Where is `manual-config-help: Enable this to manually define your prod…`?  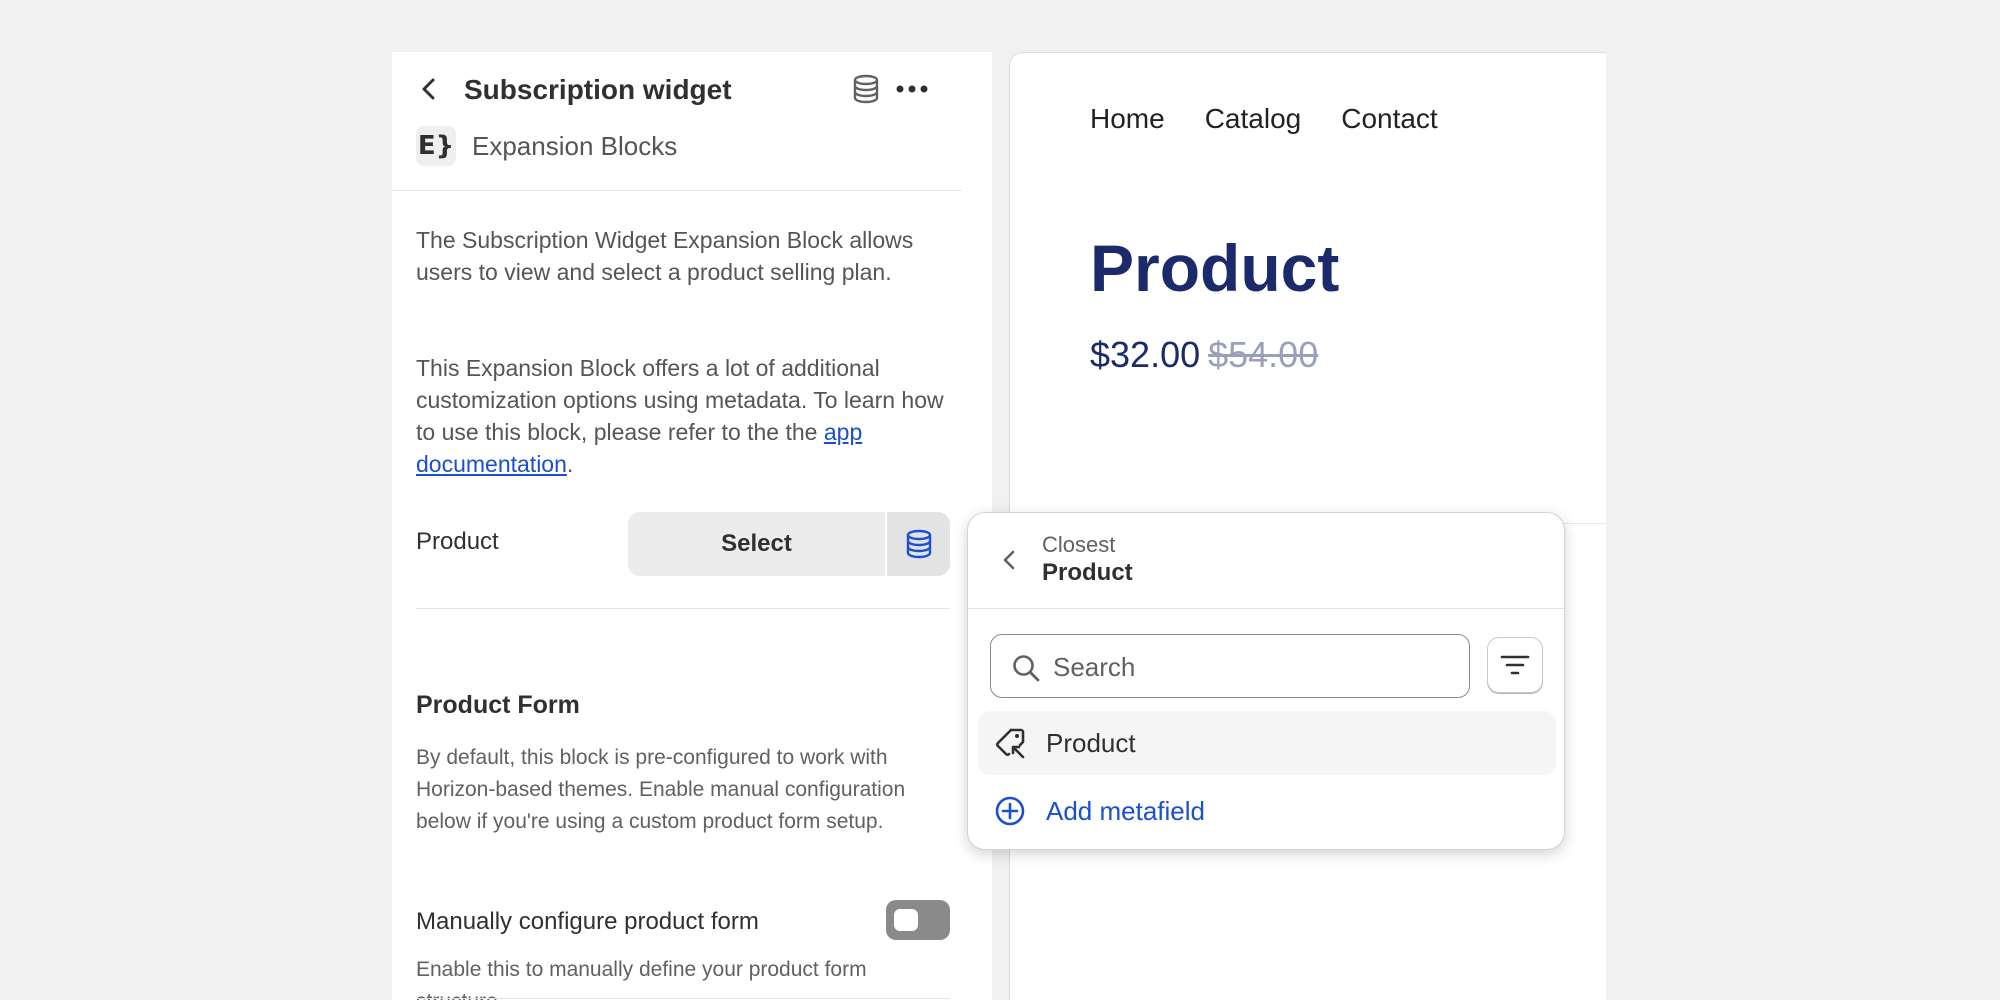
manual-config-help: Enable this to manually define your prod… is located at coordinates (641, 979).